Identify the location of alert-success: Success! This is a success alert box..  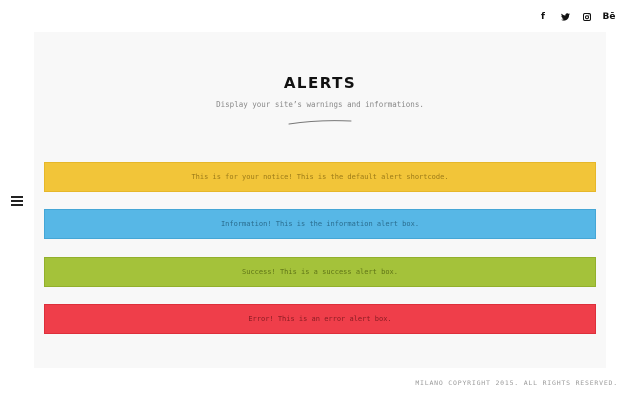
(320, 272).